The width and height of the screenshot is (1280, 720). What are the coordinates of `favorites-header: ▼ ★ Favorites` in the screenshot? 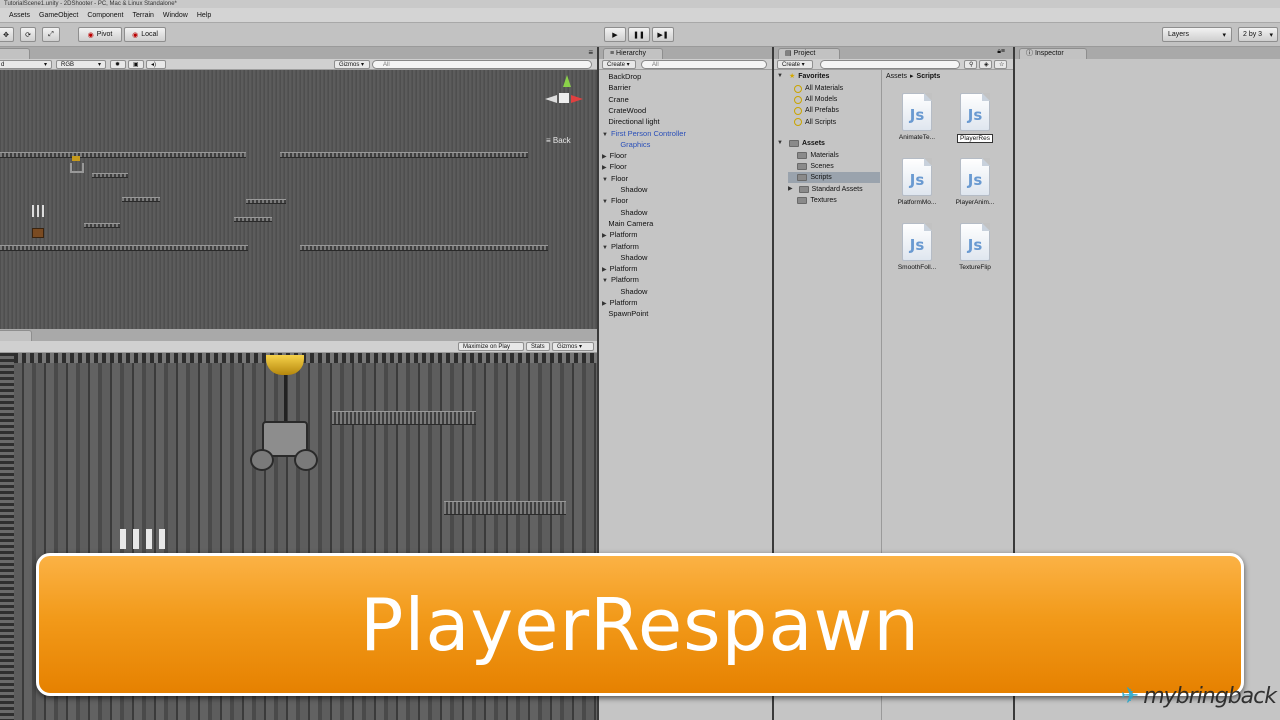 It's located at (803, 76).